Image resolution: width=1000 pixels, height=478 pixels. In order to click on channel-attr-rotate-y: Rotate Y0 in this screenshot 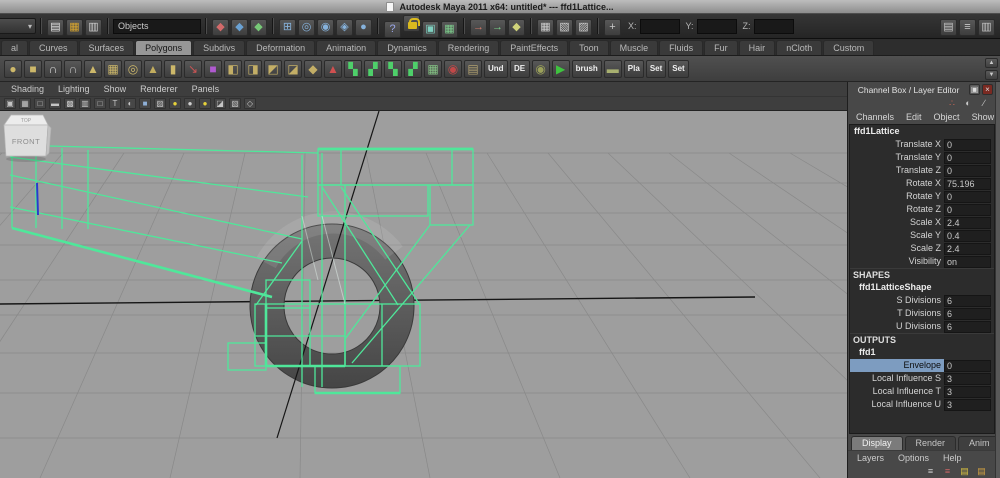, I will do `click(922, 196)`.